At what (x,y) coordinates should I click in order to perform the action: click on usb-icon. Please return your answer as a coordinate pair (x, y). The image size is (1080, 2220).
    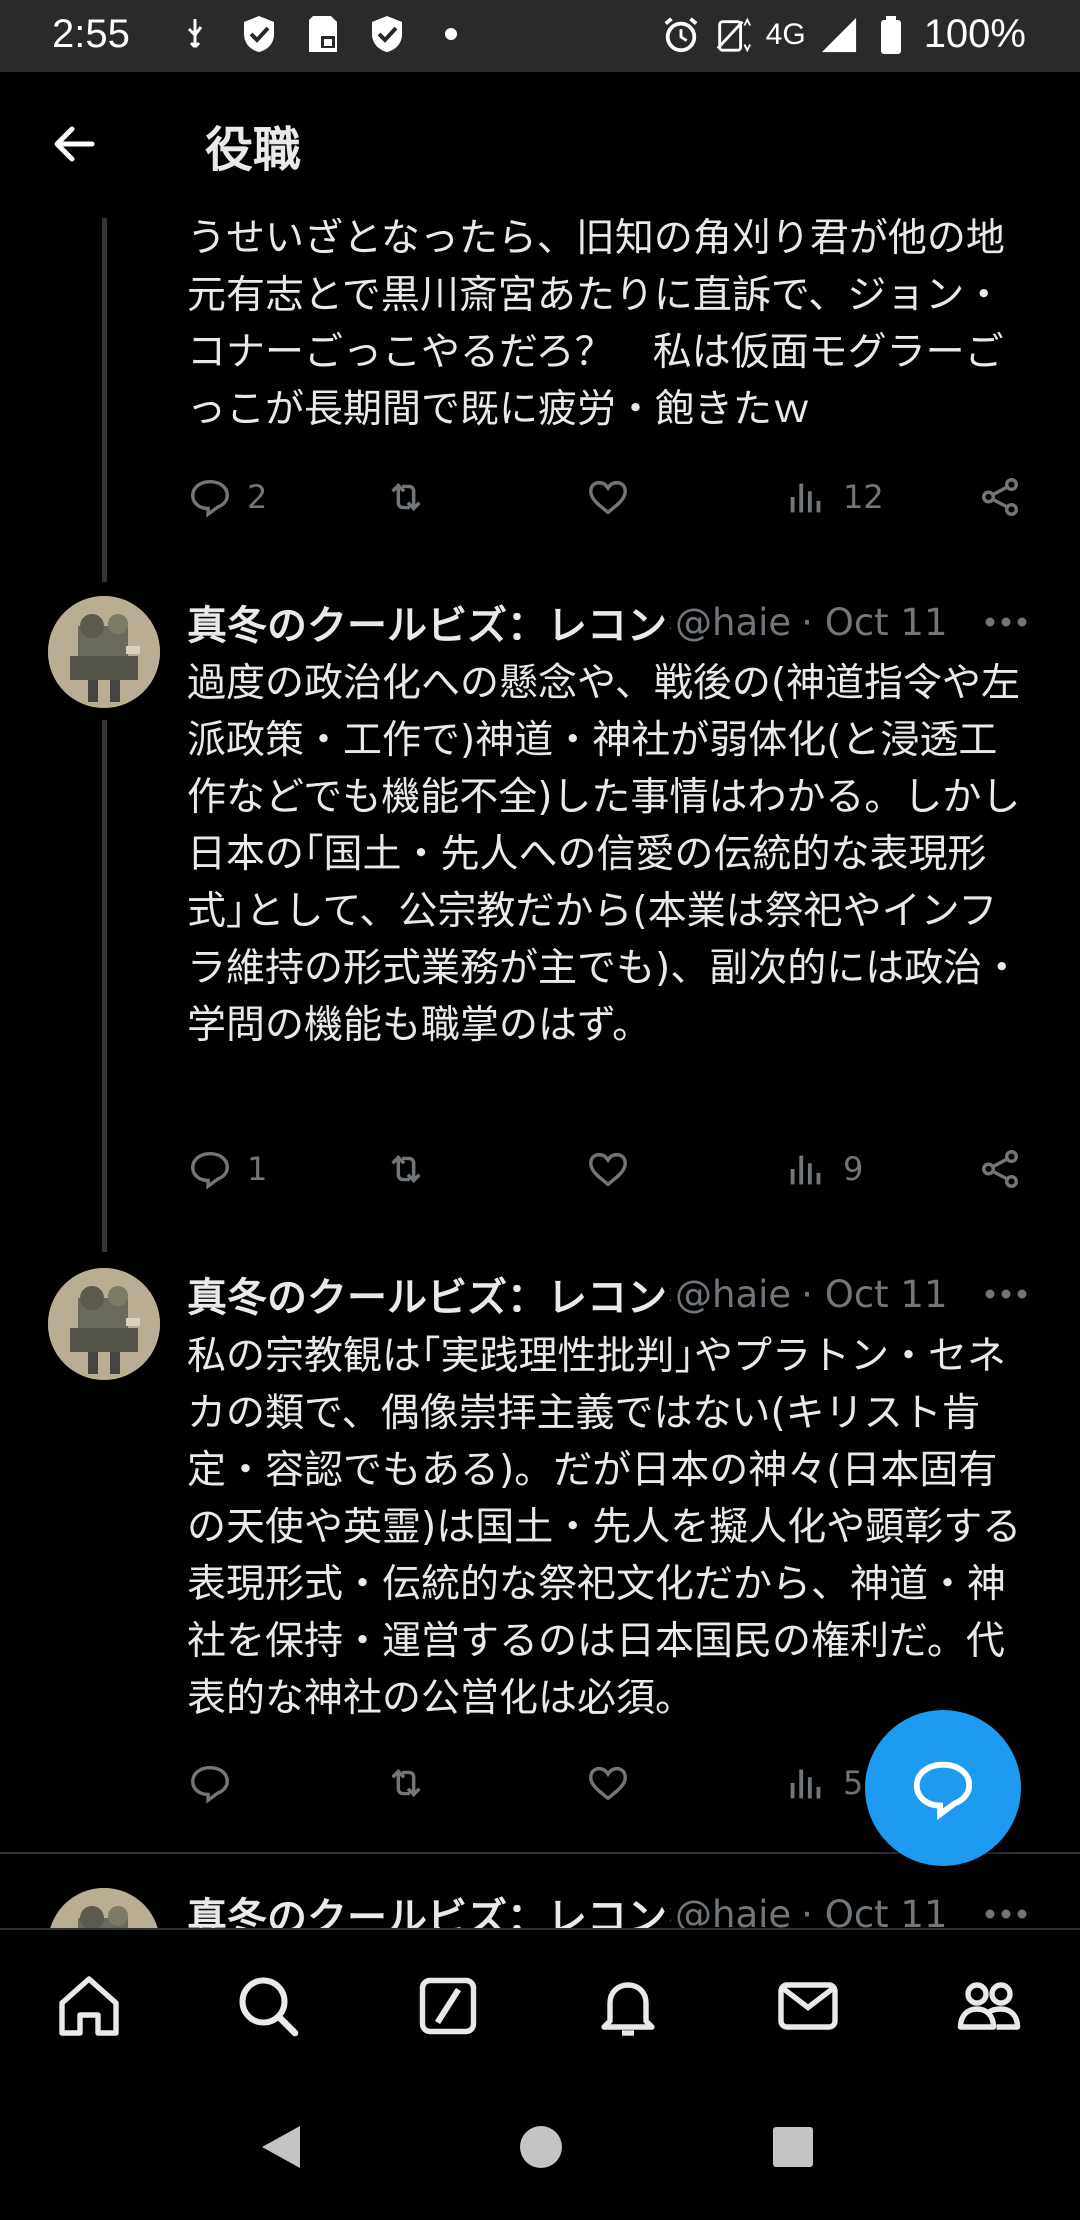
    Looking at the image, I should click on (195, 34).